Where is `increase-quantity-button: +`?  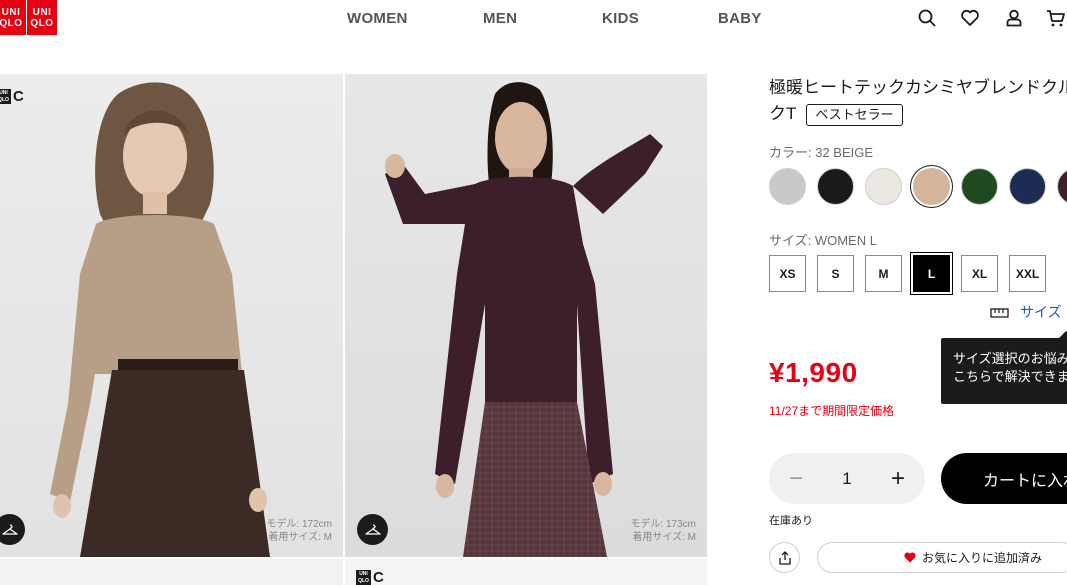
increase-quantity-button: + is located at coordinates (898, 478).